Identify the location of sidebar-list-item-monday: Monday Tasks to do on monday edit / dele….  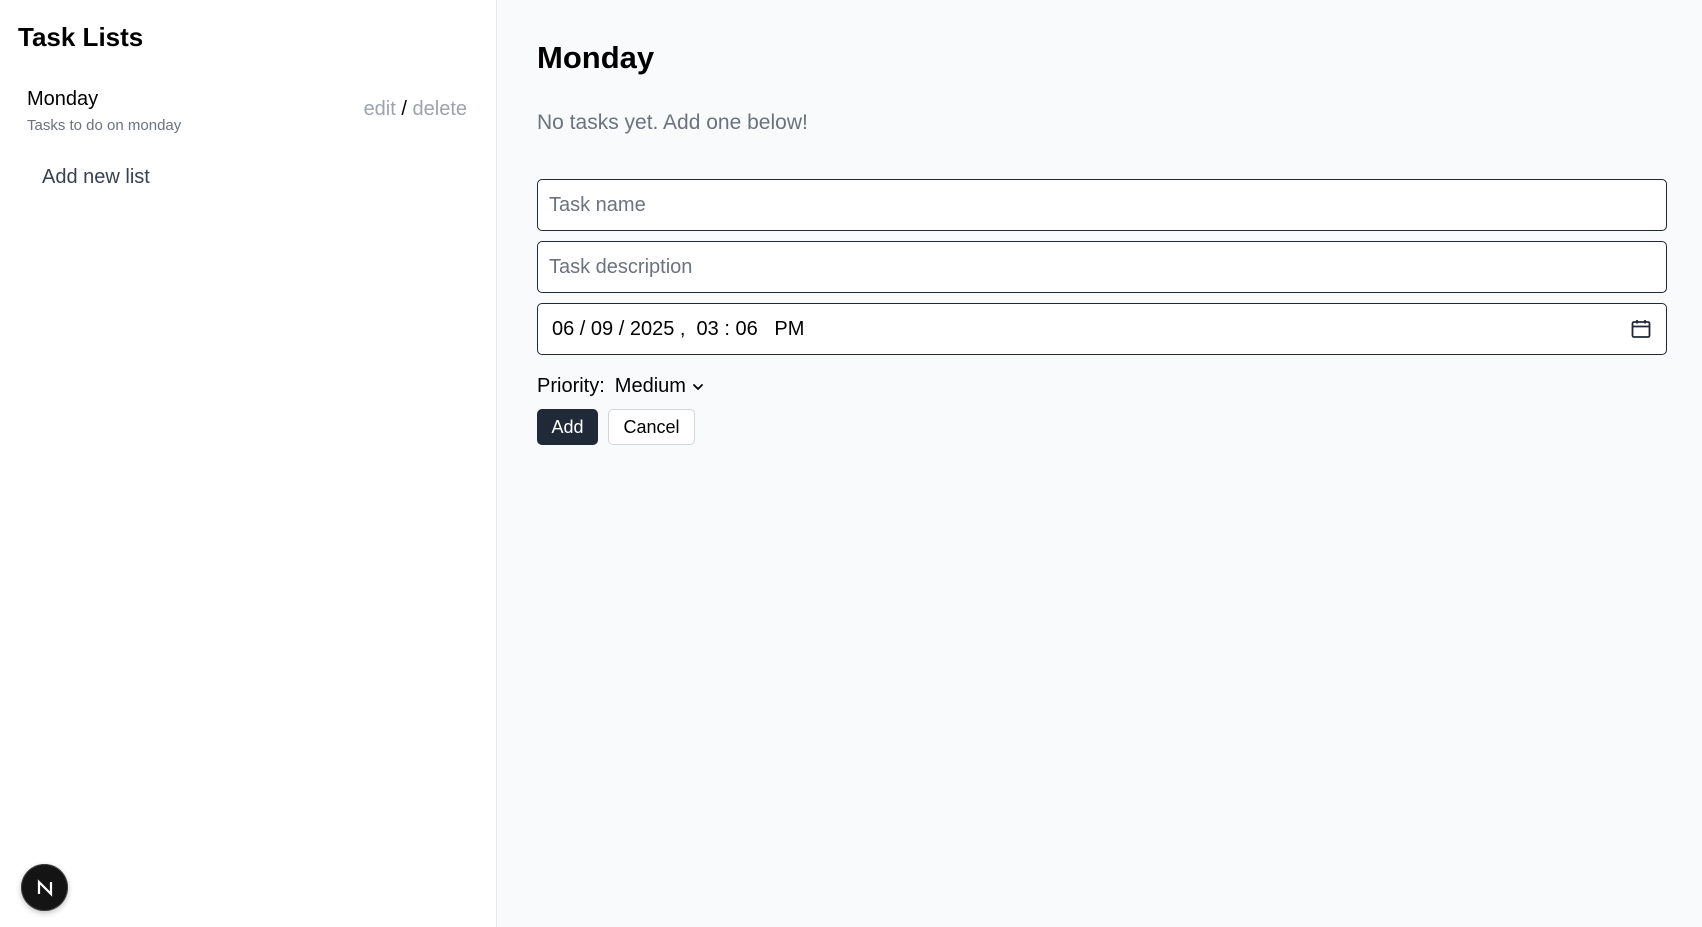
(247, 112).